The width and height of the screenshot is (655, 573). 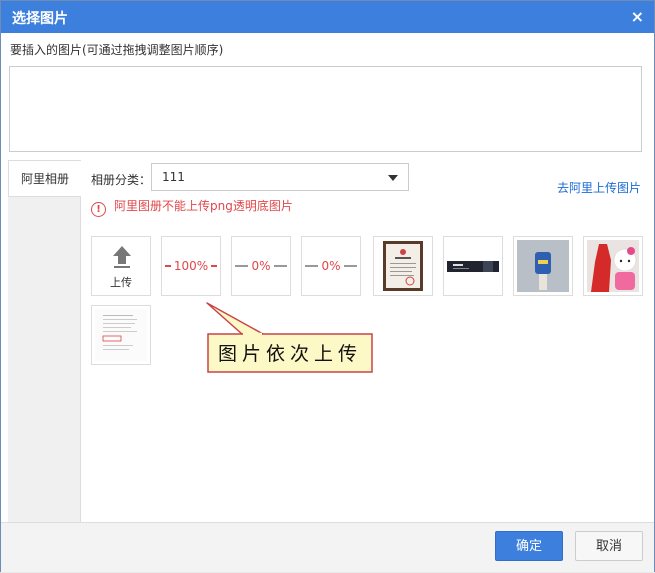 I want to click on document-scan-image, so click(x=121, y=335).